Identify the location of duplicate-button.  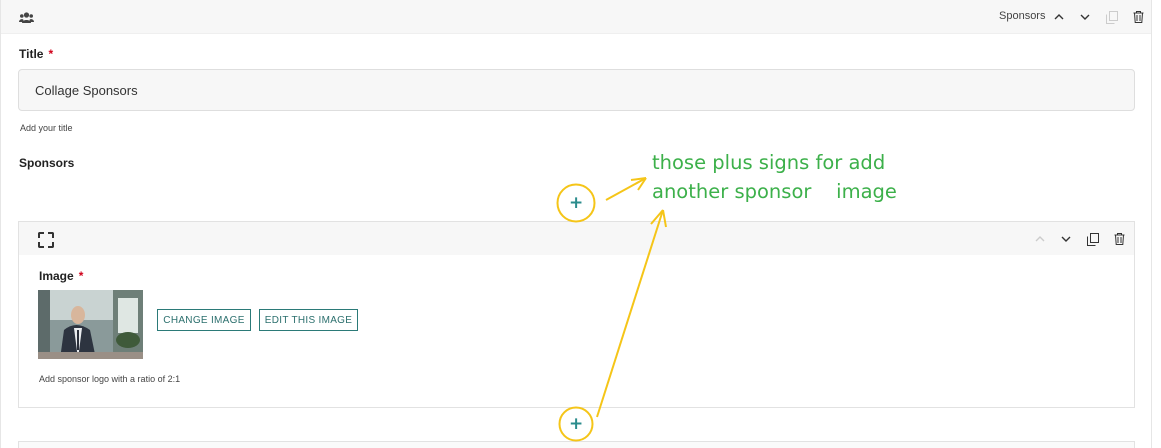
(1112, 17).